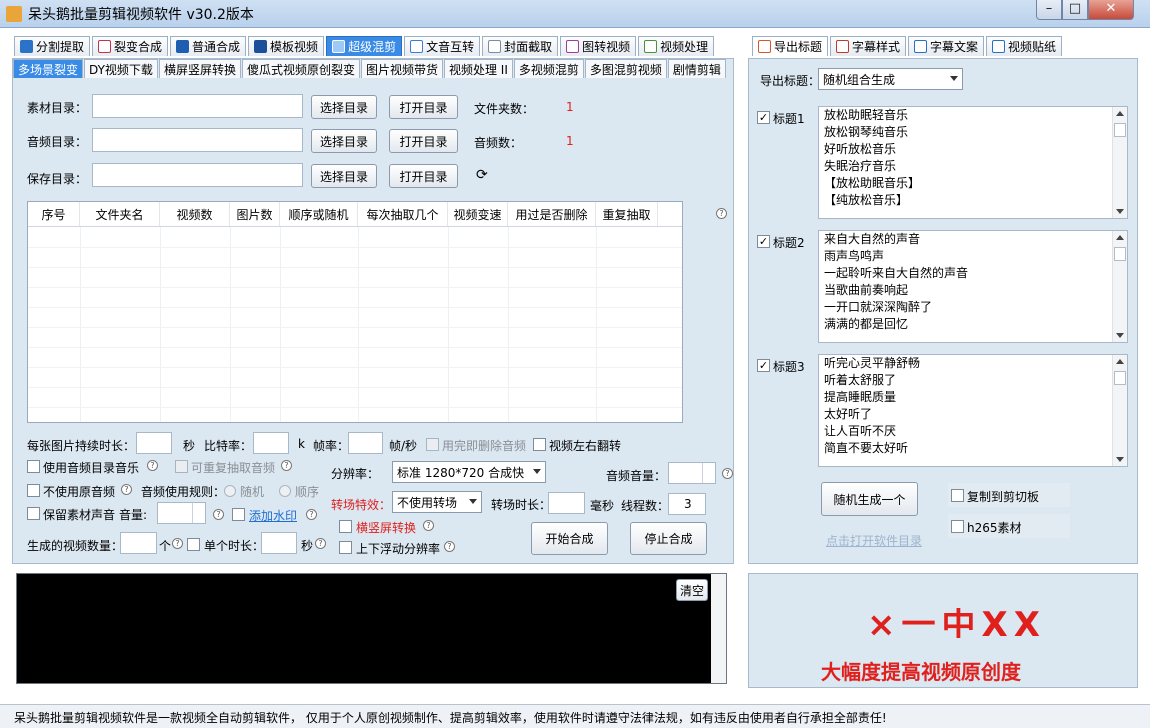  I want to click on video-count-input, so click(138, 543).